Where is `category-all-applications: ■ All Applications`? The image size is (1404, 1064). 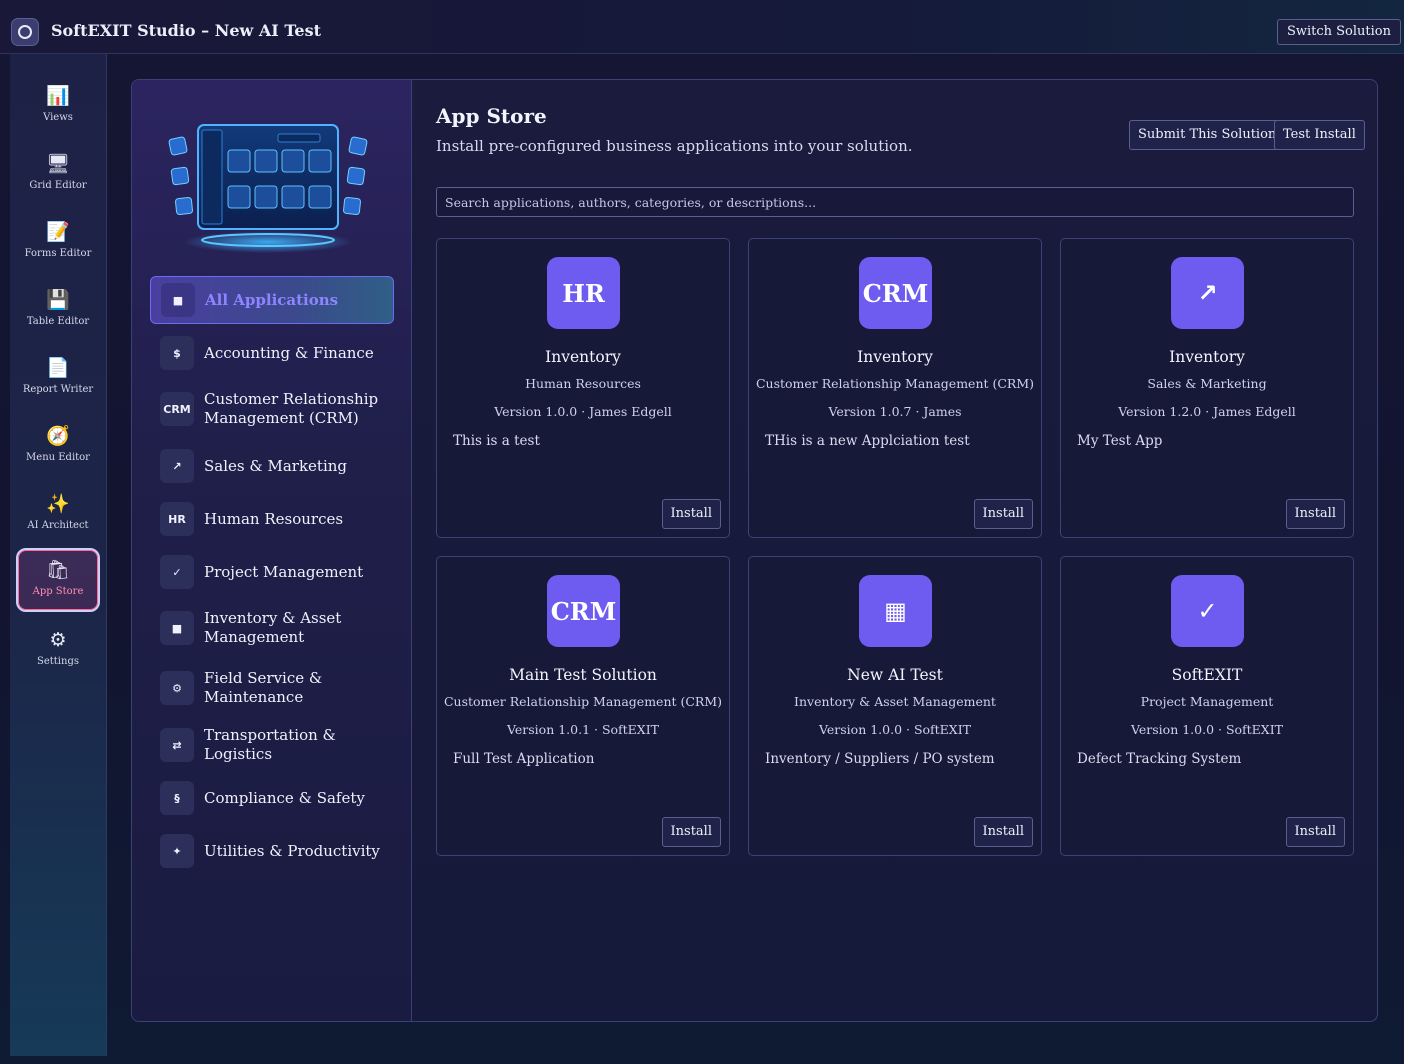 category-all-applications: ■ All Applications is located at coordinates (272, 300).